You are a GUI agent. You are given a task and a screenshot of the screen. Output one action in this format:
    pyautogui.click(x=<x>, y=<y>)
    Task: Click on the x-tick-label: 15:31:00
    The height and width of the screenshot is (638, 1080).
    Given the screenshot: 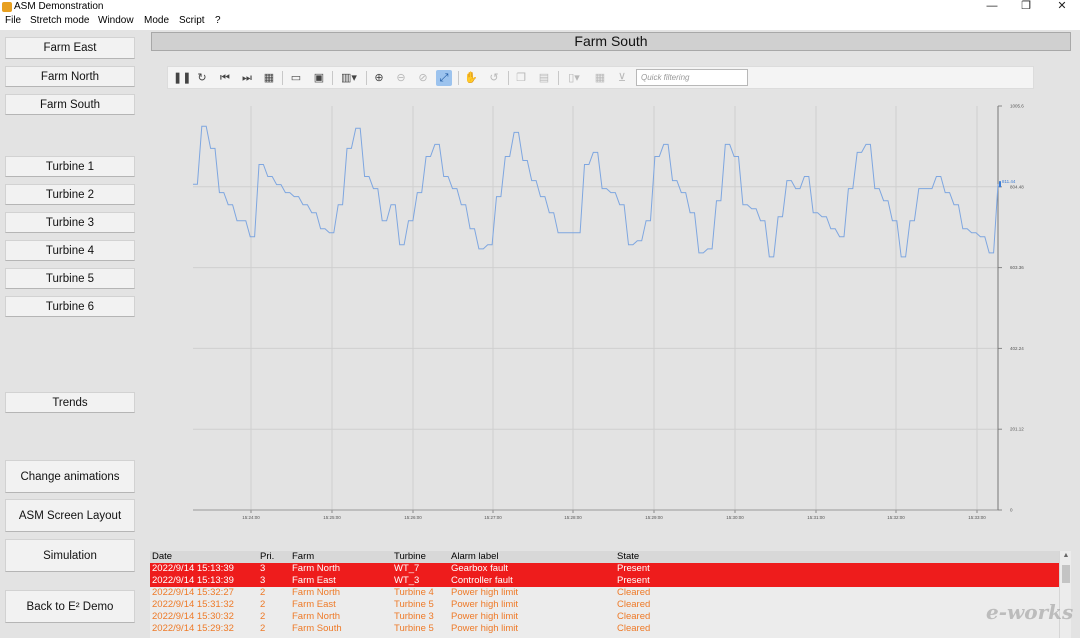 What is the action you would take?
    pyautogui.click(x=816, y=517)
    